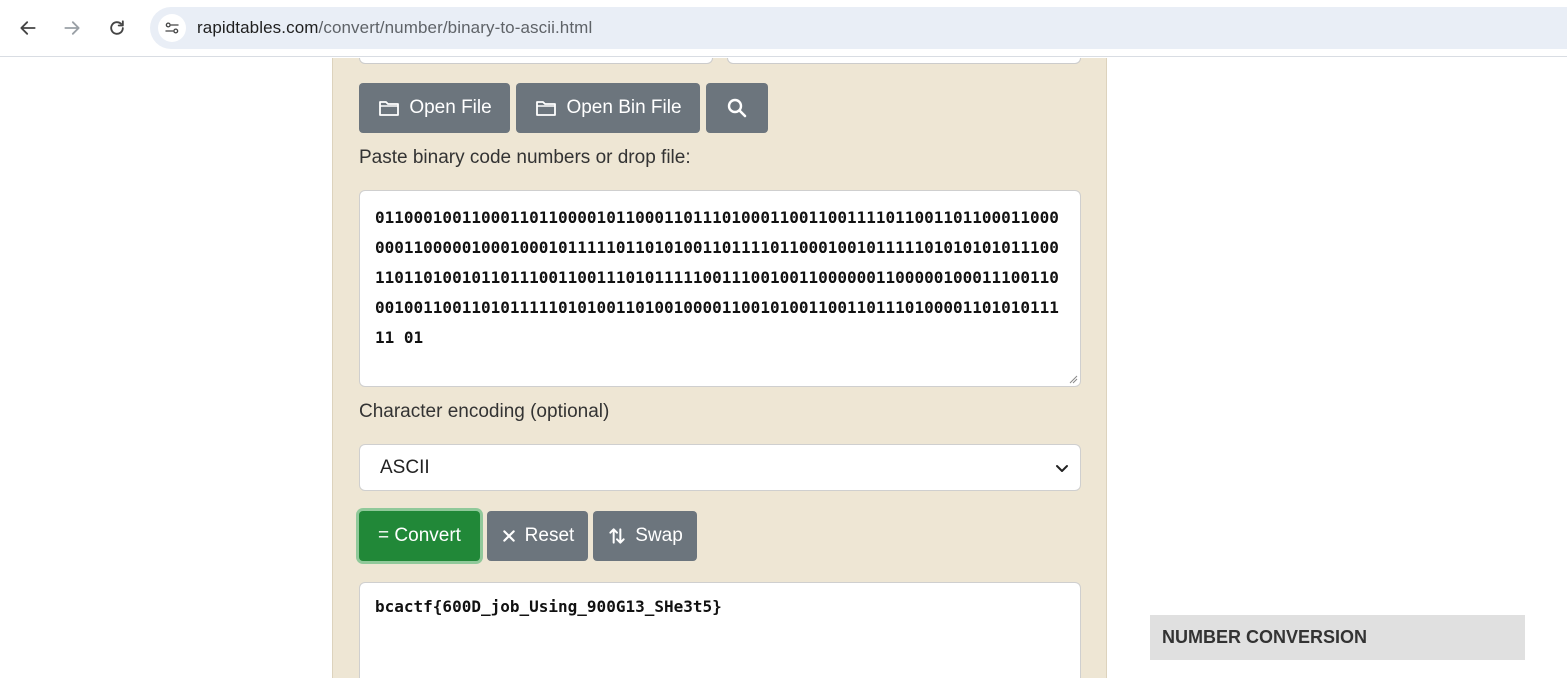  I want to click on open-file-button: Open File, so click(434, 108).